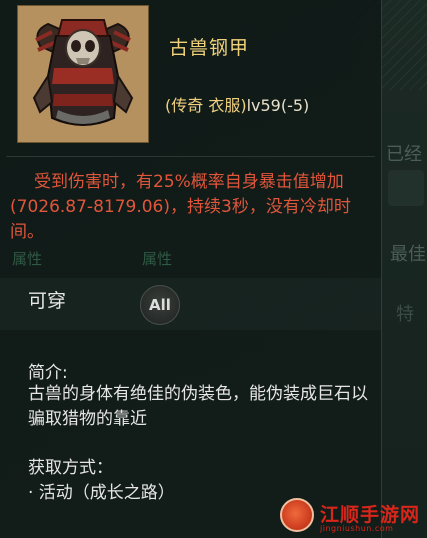  I want to click on background-attr-label-2: 属性, so click(157, 259).